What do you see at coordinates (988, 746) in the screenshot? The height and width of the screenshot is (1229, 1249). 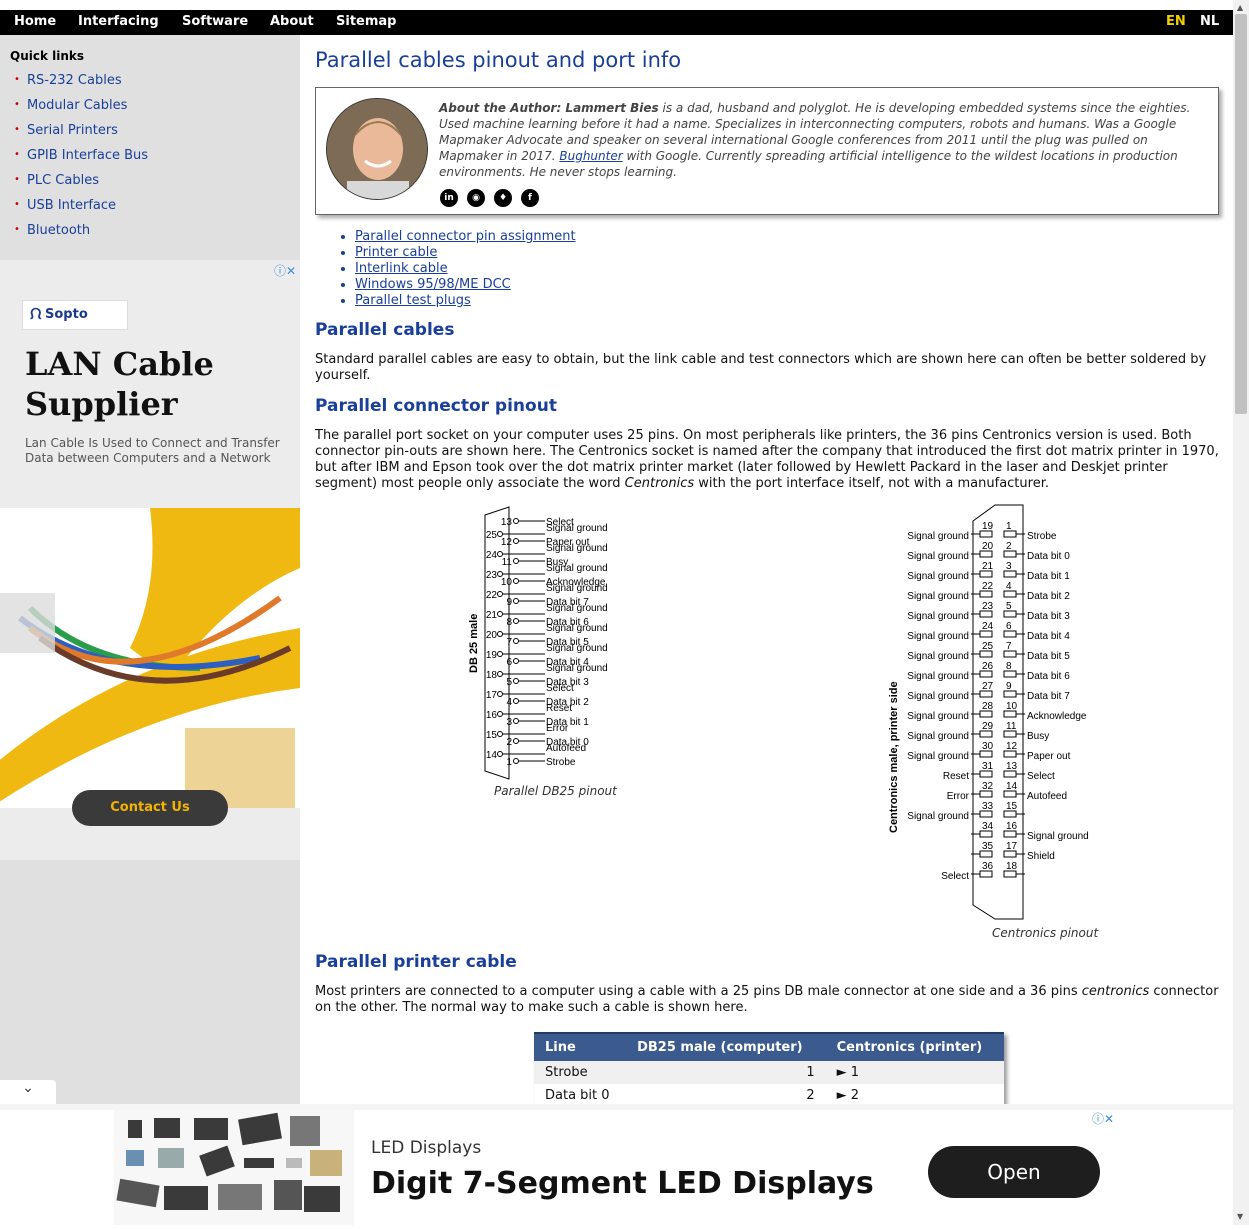 I see `centronics-pin-number: 30` at bounding box center [988, 746].